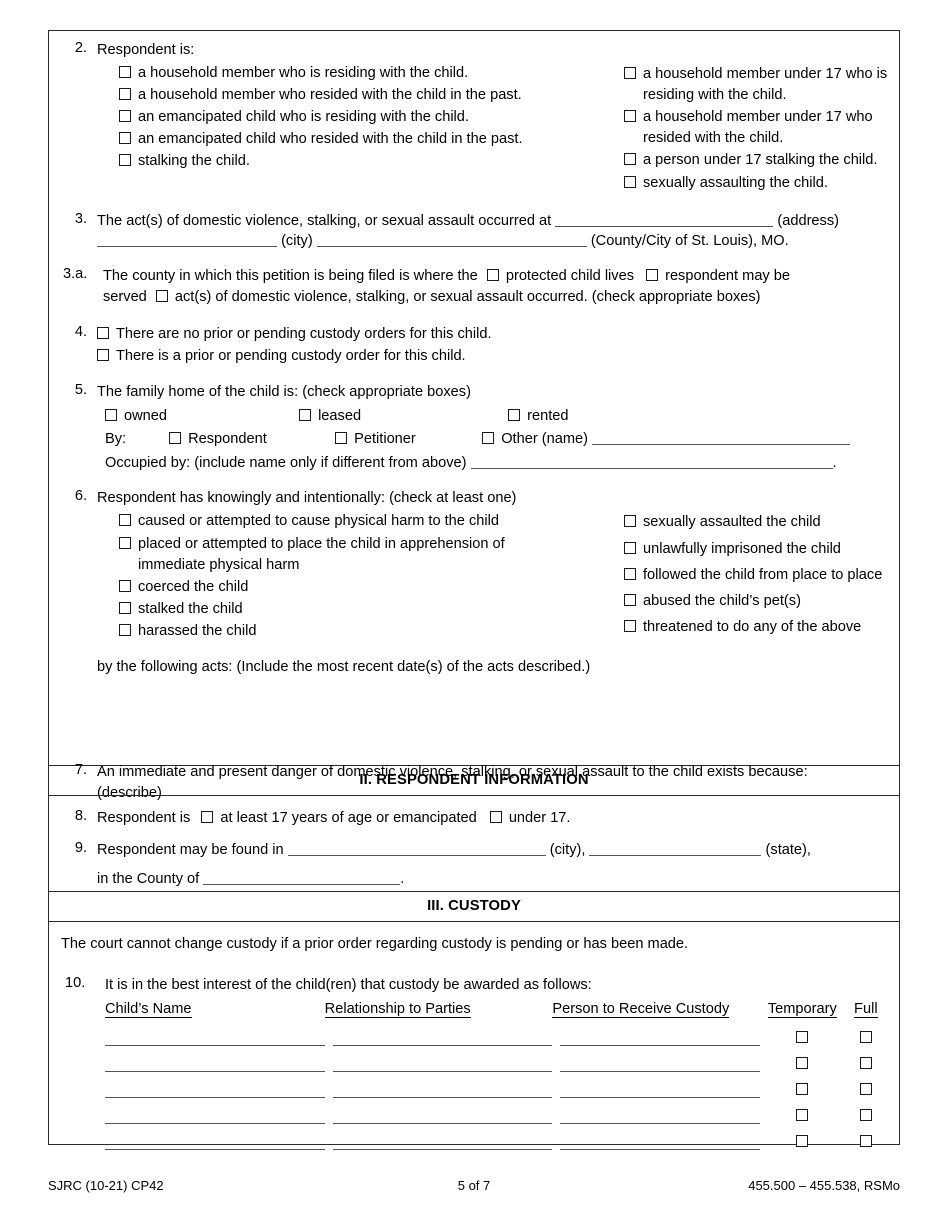 The width and height of the screenshot is (950, 1230). Describe the element at coordinates (371, 161) in the screenshot. I see `item-2-option-row: stalking the child.` at that location.